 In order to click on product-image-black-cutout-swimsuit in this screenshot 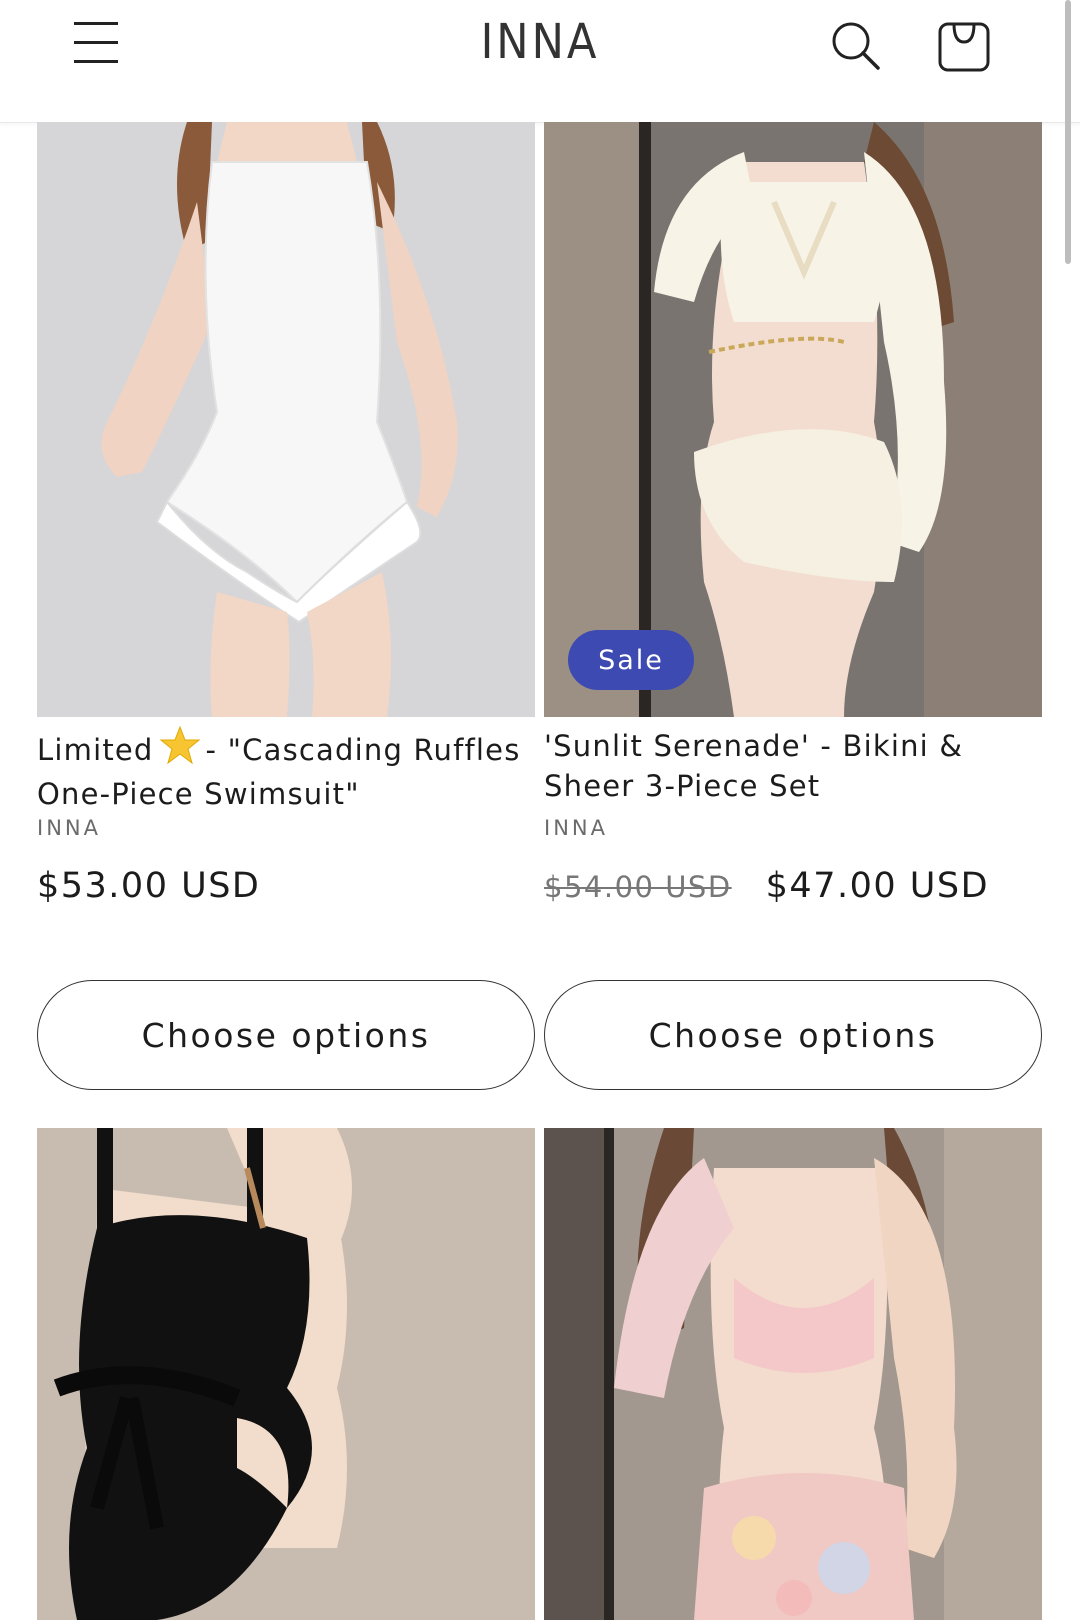, I will do `click(286, 1374)`.